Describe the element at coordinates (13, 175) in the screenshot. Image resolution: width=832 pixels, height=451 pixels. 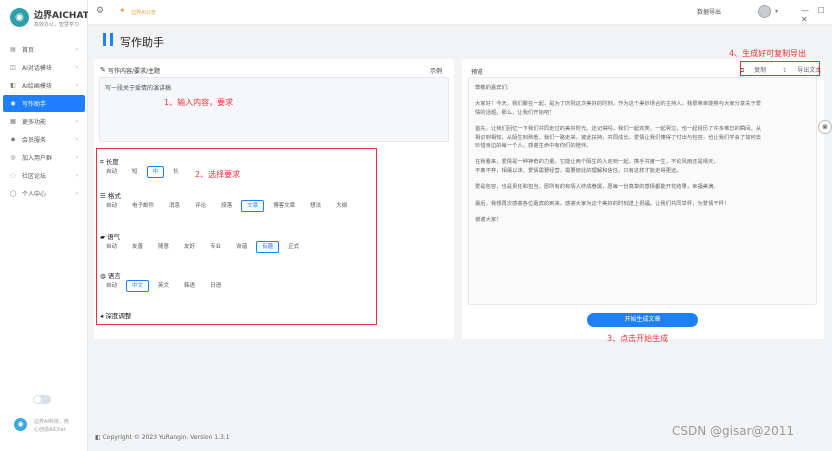
I see `forum-icon: ◌` at that location.